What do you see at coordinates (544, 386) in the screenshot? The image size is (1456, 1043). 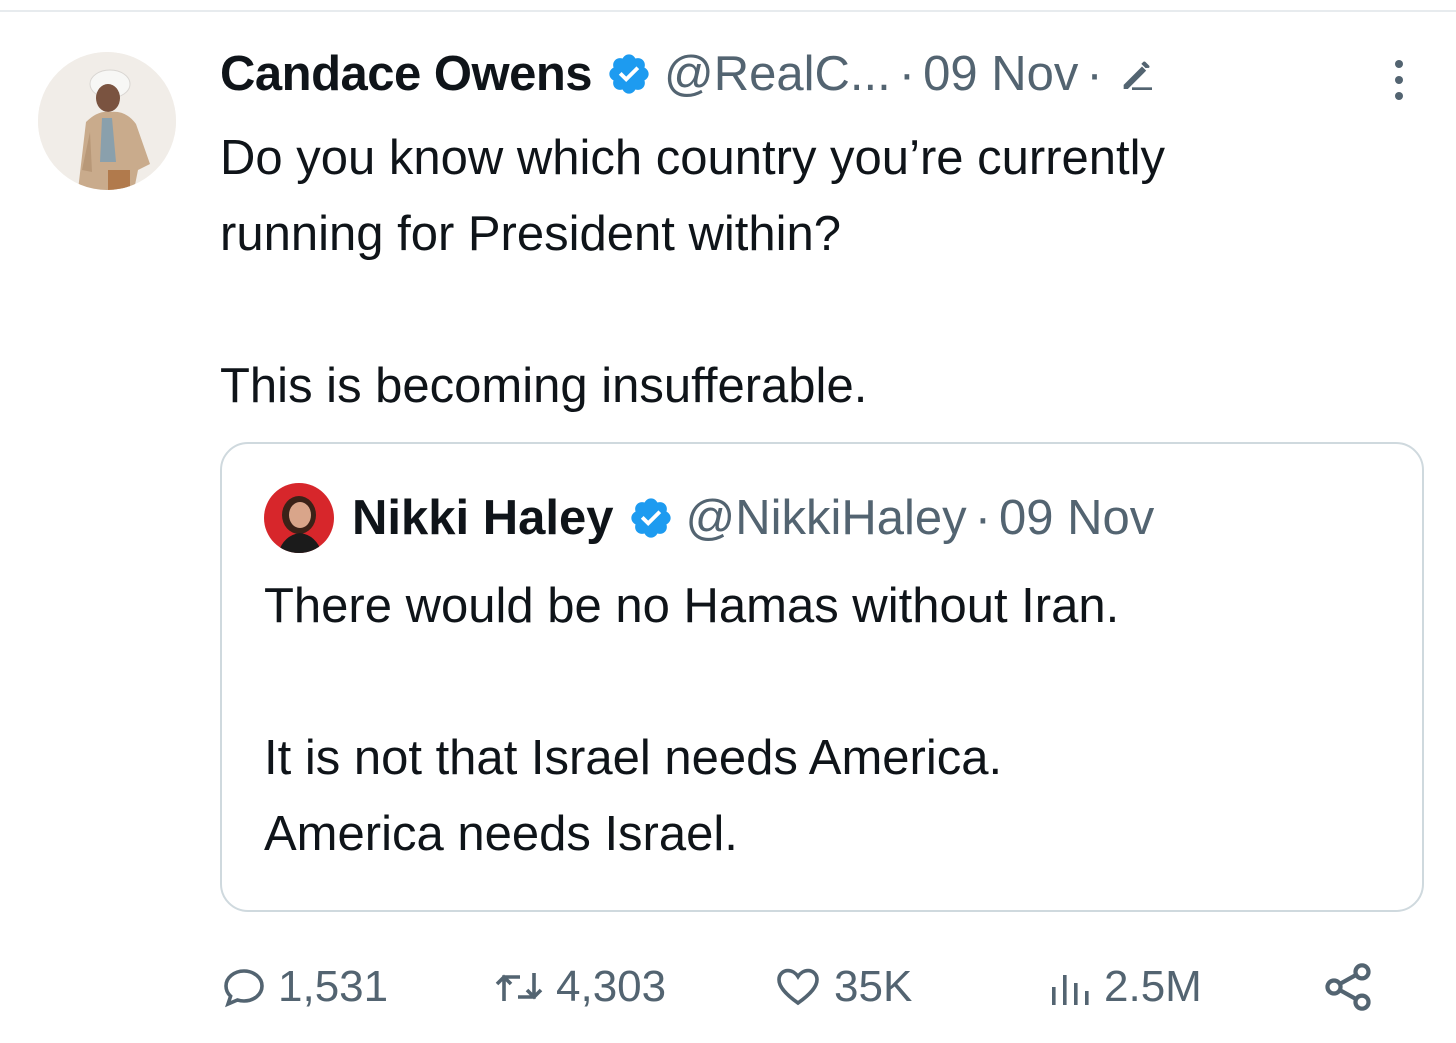 I see `tweet-text-line: This is becoming insufferable.` at bounding box center [544, 386].